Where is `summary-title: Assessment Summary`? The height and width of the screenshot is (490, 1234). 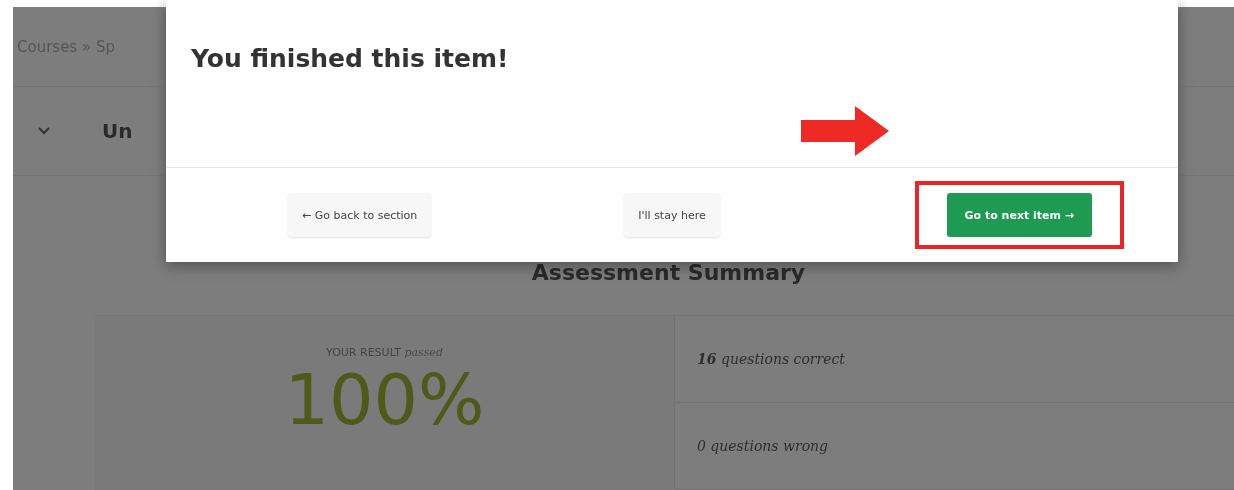
summary-title: Assessment Summary is located at coordinates (668, 272).